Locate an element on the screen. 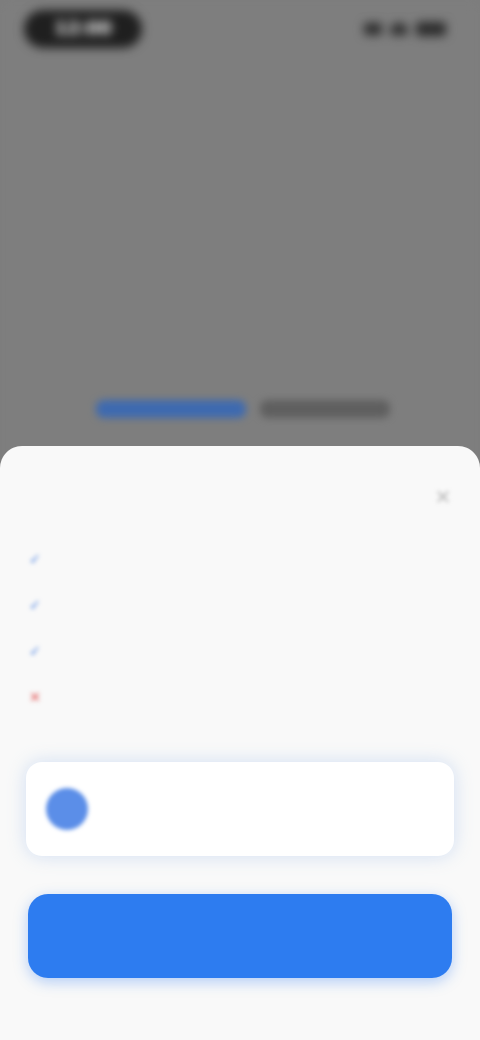  close-button: ✕ is located at coordinates (443, 497).